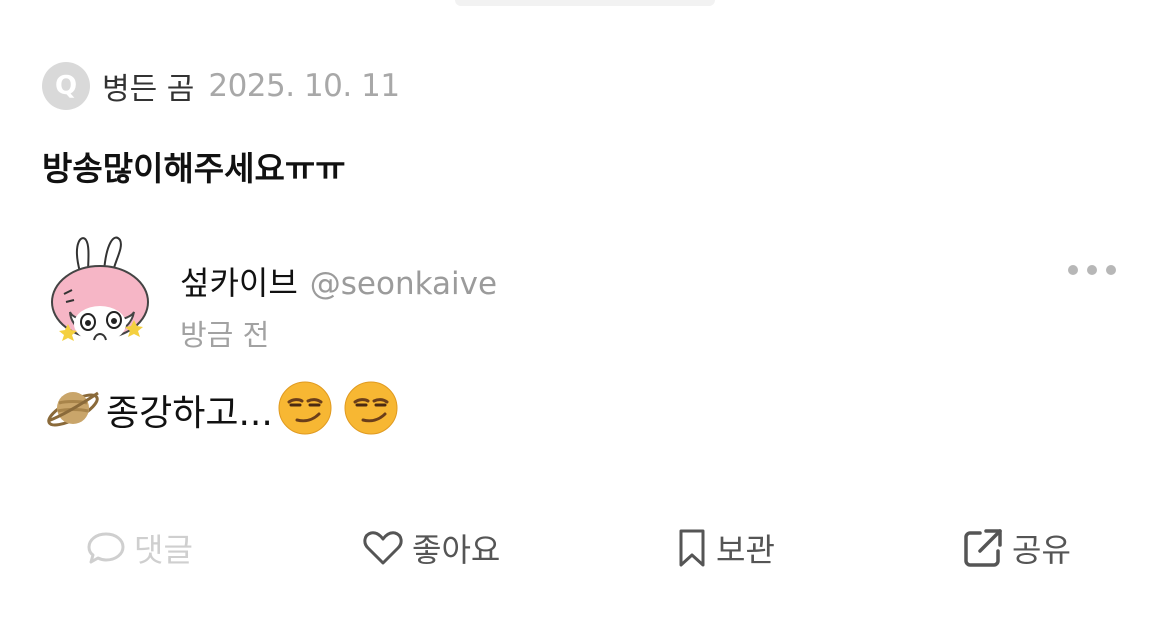  Describe the element at coordinates (225, 335) in the screenshot. I see `post-time: 방금 전` at that location.